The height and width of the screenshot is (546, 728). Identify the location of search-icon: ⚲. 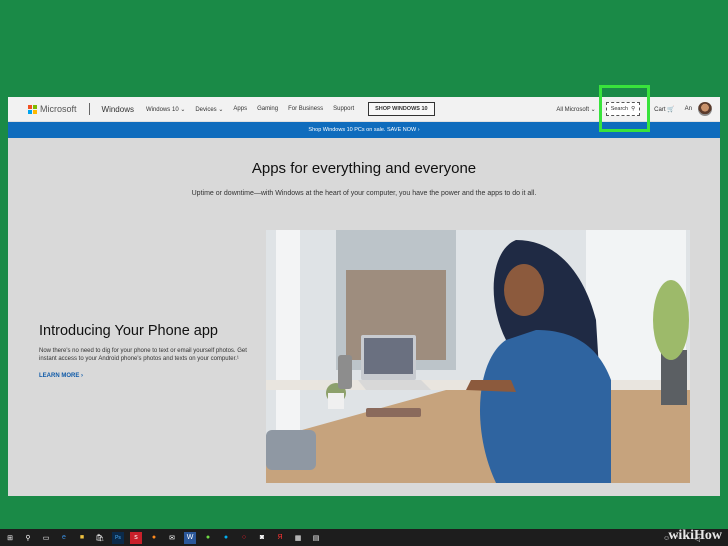
(28, 538).